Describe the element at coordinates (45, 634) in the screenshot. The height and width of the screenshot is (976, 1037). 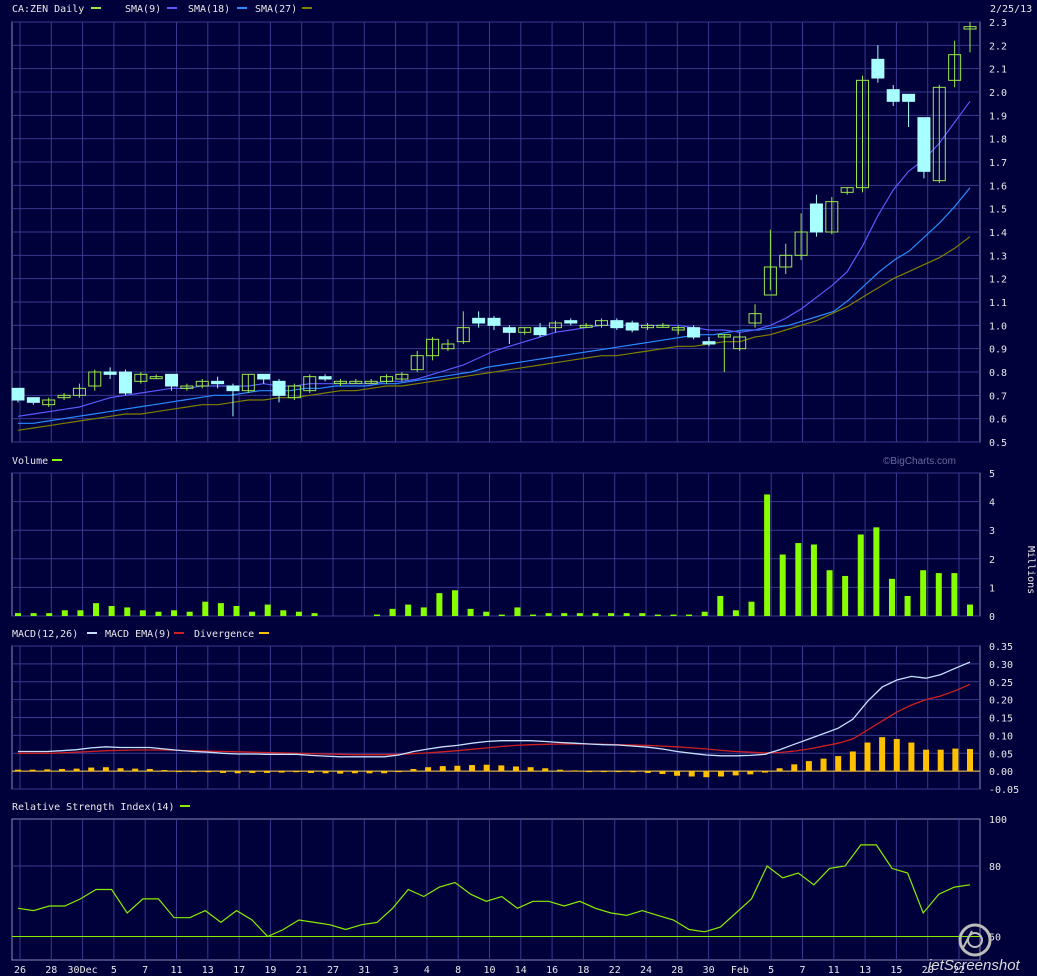
I see `macd-title: MACD(12,26)` at that location.